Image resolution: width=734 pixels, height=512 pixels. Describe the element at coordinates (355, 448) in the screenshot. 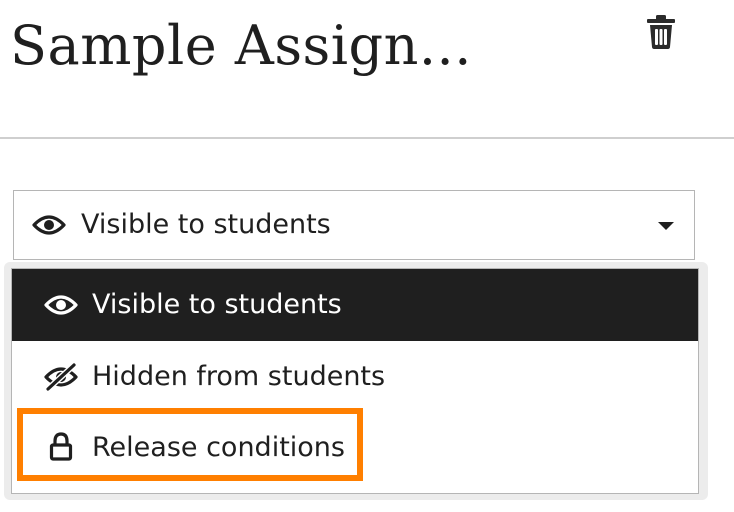

I see `menu-option-release-conditions: Release conditions` at that location.